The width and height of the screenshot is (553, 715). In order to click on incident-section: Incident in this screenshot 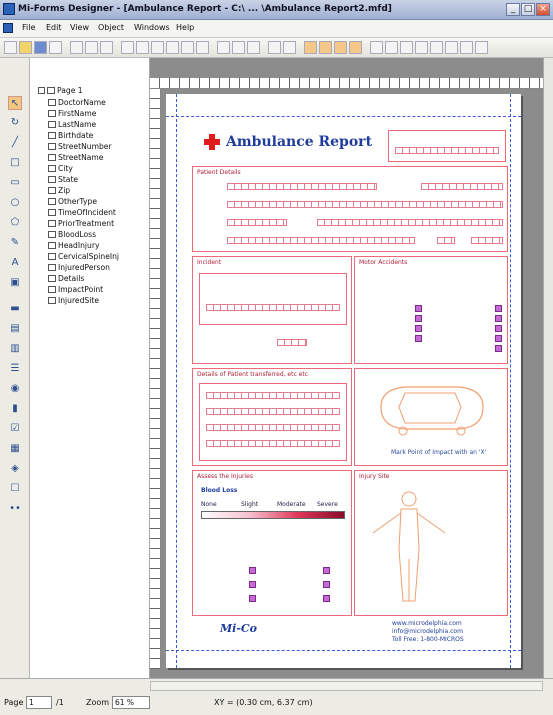, I will do `click(272, 310)`.